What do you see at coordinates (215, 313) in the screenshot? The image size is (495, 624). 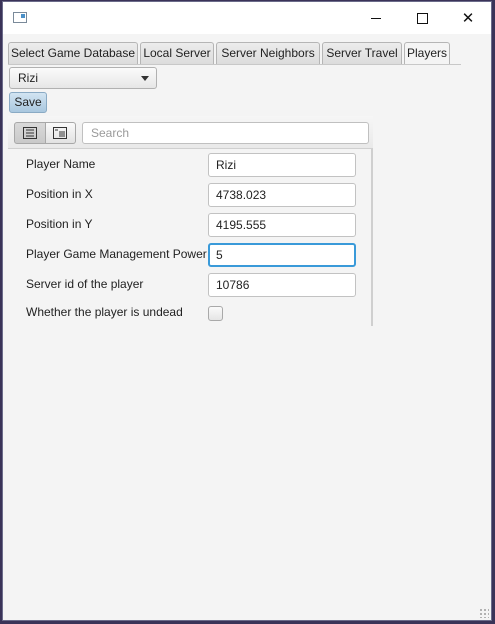 I see `undead-checkbox` at bounding box center [215, 313].